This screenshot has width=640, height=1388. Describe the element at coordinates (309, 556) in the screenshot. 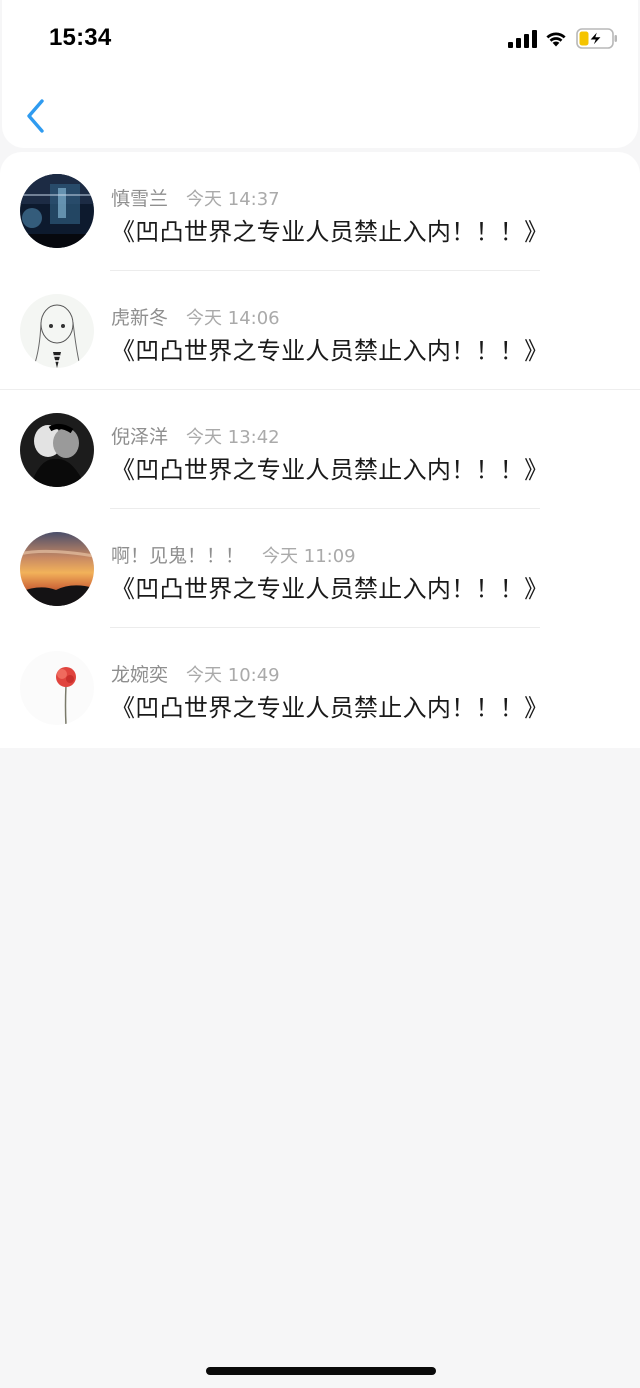

I see `message-time: 今天 11:09` at that location.